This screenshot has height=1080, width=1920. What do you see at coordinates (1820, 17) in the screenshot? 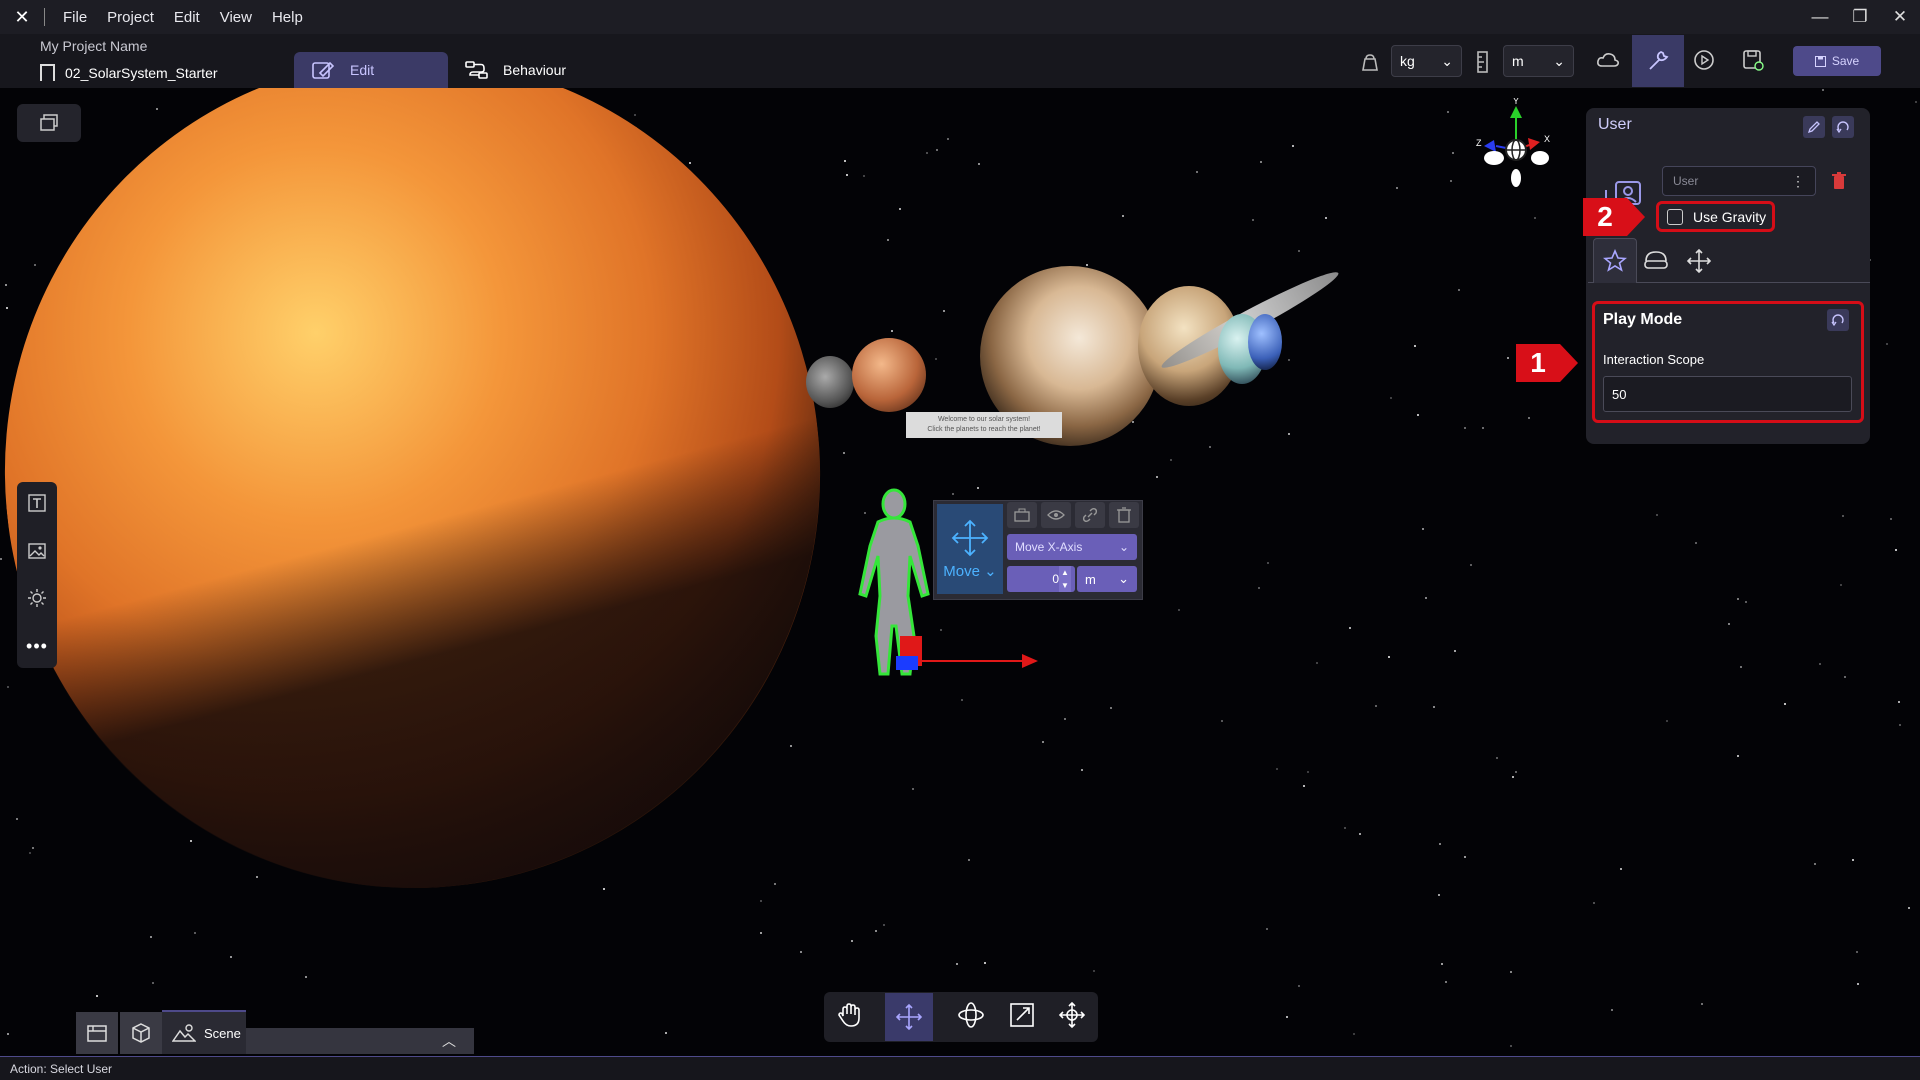
I see `minimize-icon: —` at bounding box center [1820, 17].